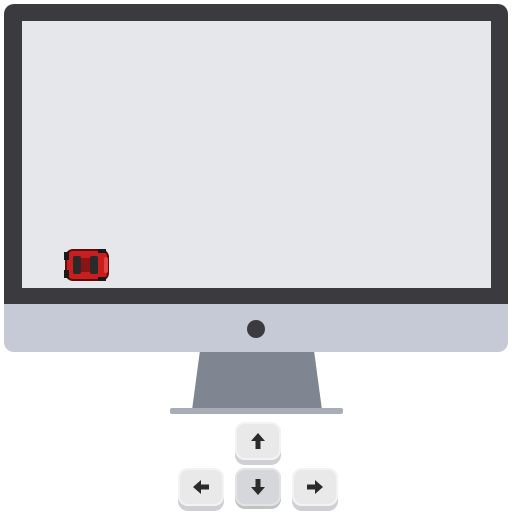 Image resolution: width=512 pixels, height=512 pixels. I want to click on right-arrow-key, so click(315, 487).